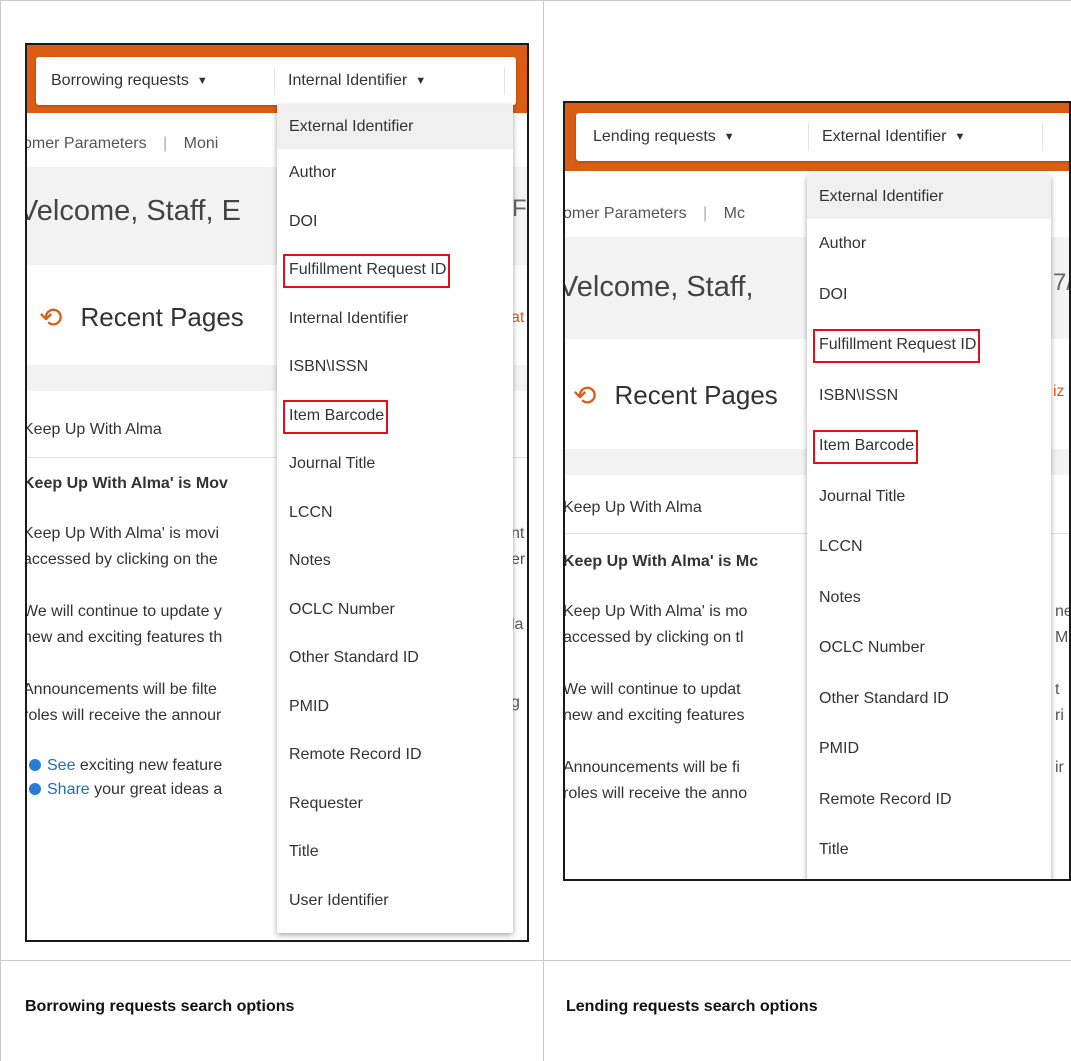  Describe the element at coordinates (395, 901) in the screenshot. I see `menu-item: User Identifier` at that location.